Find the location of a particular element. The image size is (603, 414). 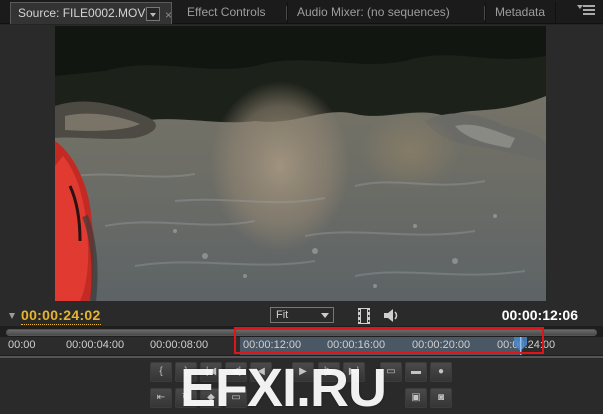

tab-audio-mixer: Audio Mixer: (no sequences) is located at coordinates (388, 13).